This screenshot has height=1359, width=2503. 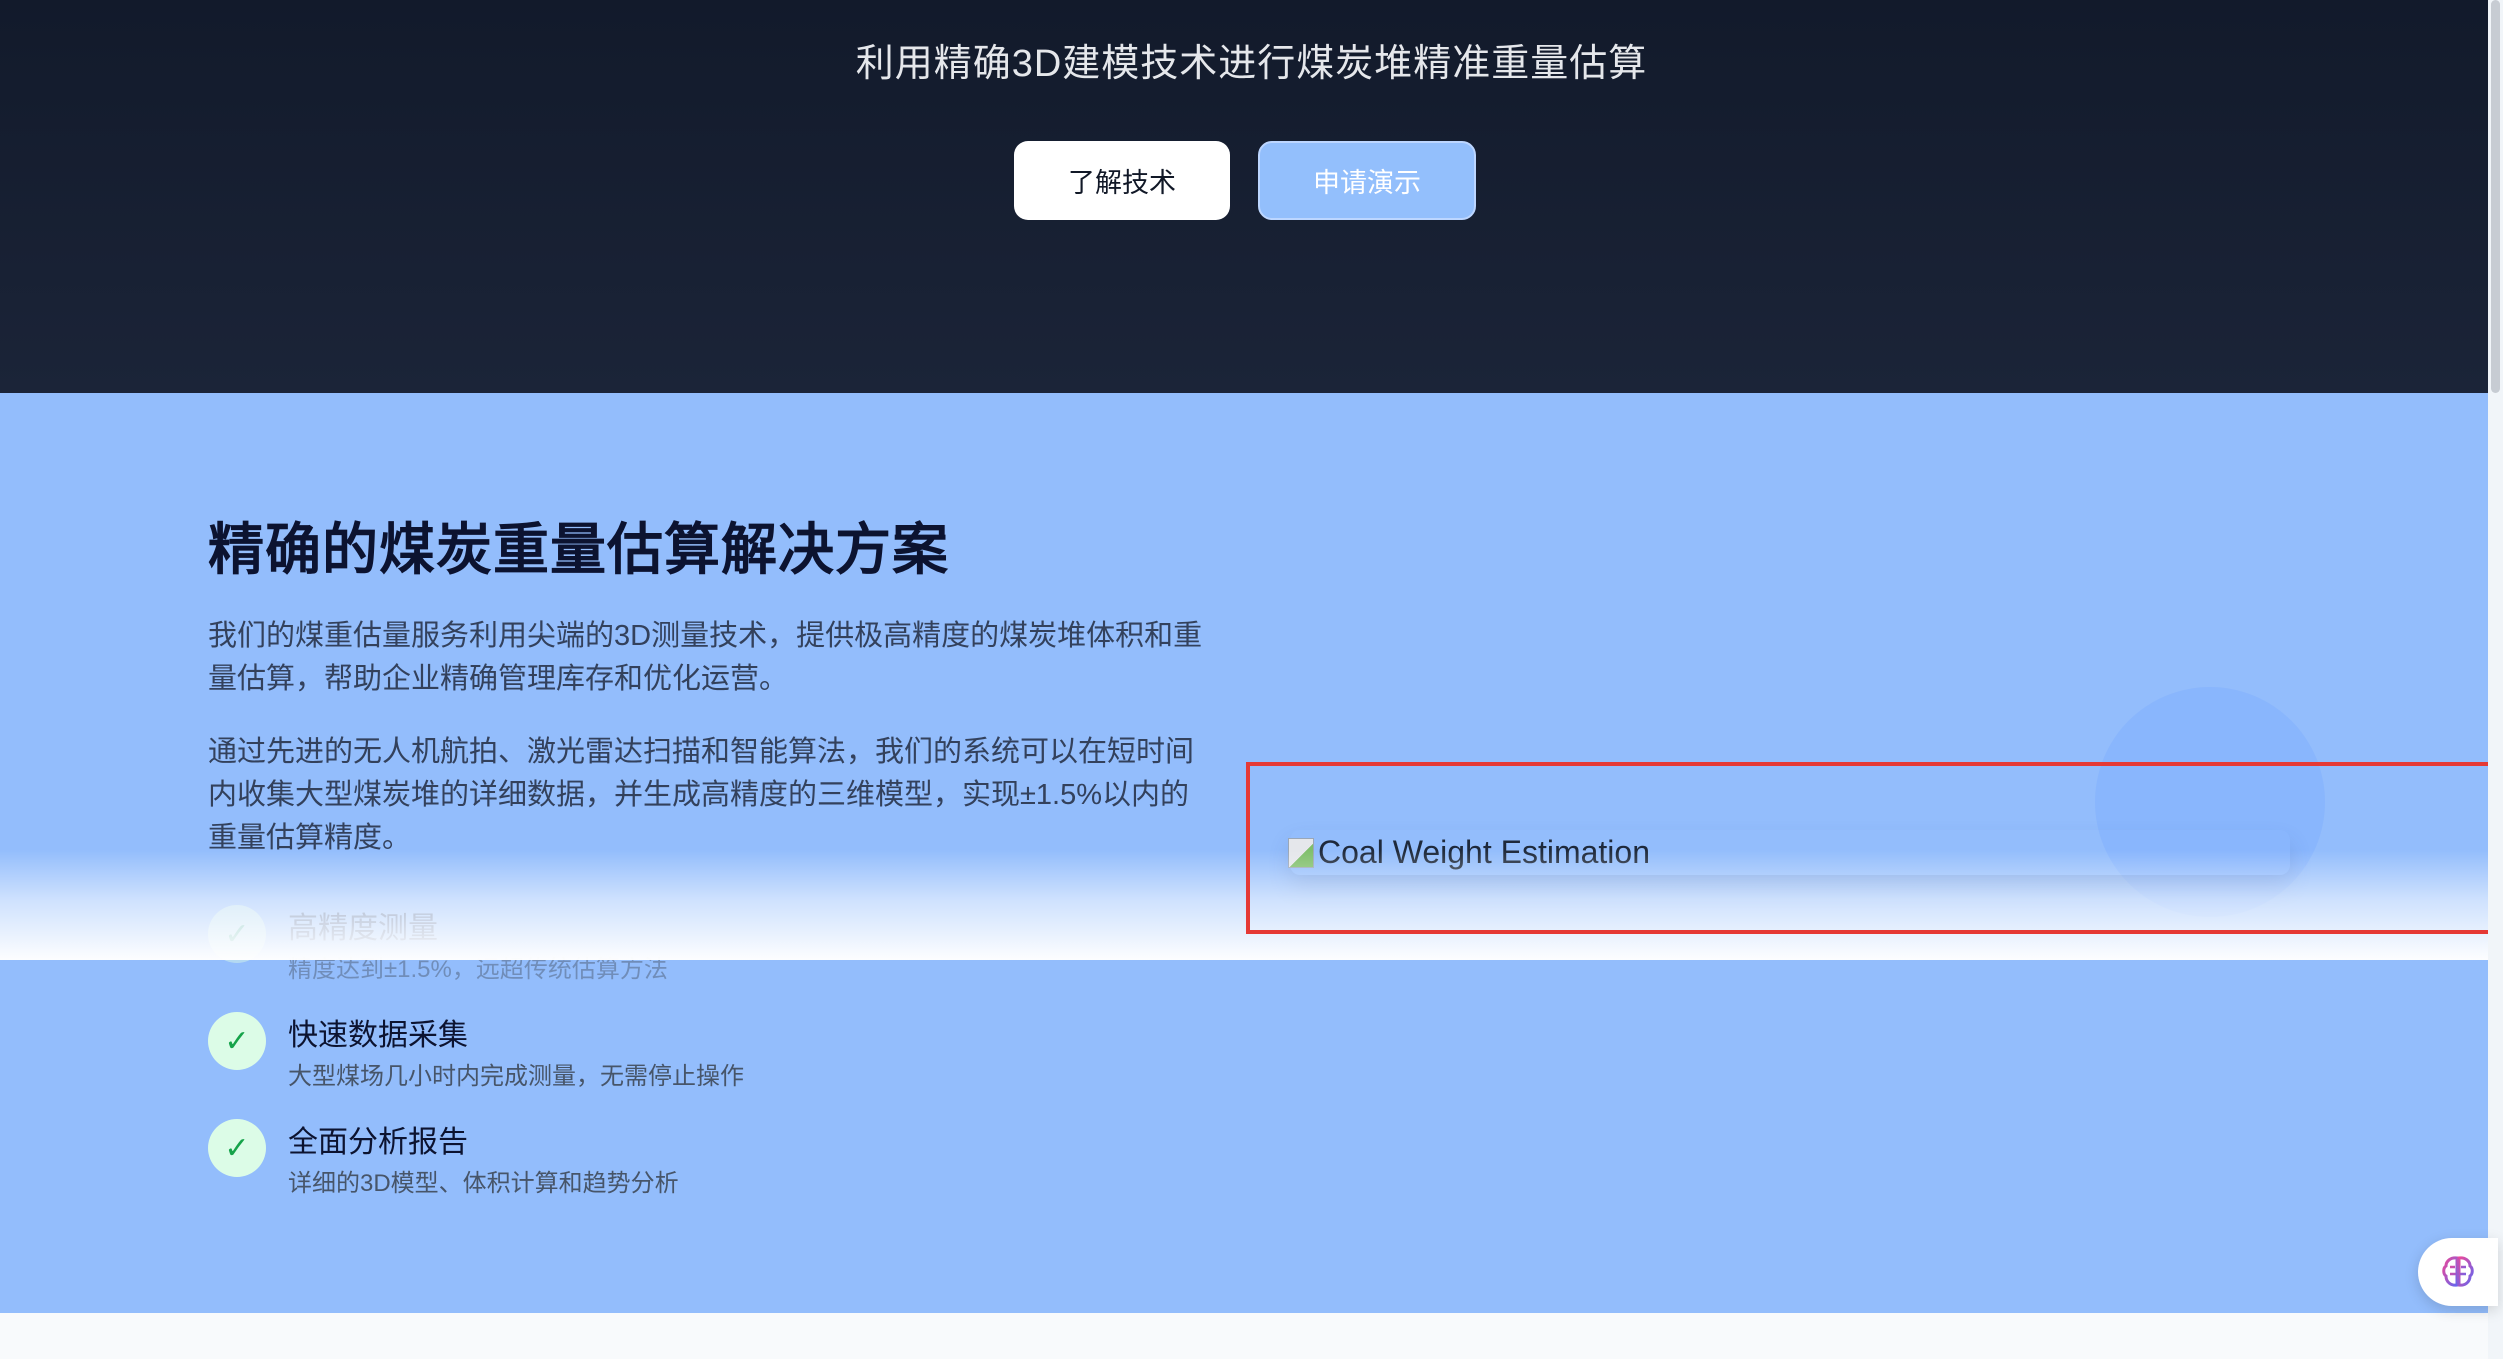 What do you see at coordinates (516, 1076) in the screenshot?
I see `feature-description: 大型煤场几小时内完成测量，无需停止操作` at bounding box center [516, 1076].